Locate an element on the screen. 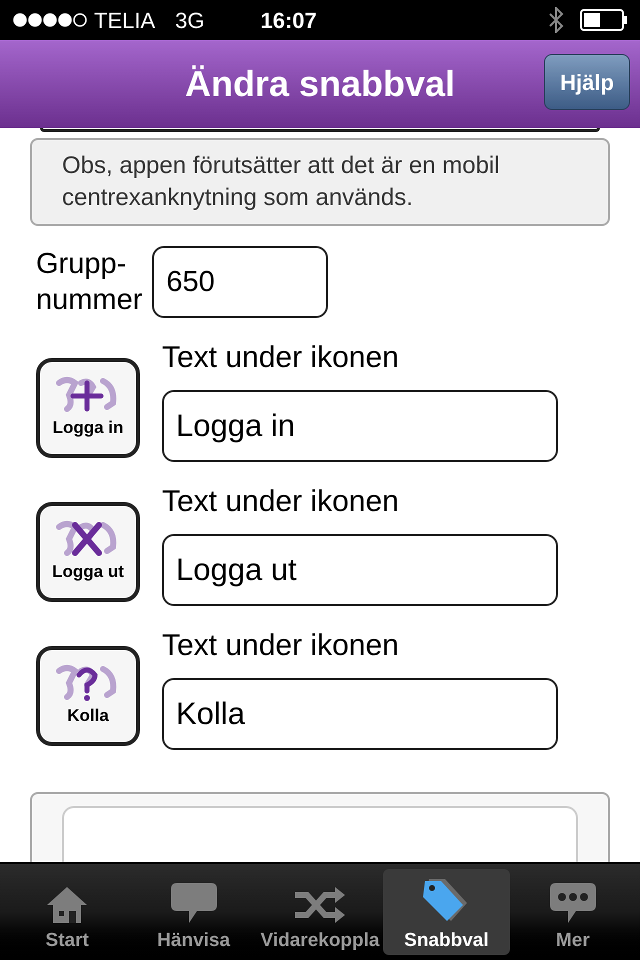 This screenshot has height=960, width=640. tab-item: Hänvisa is located at coordinates (193, 912).